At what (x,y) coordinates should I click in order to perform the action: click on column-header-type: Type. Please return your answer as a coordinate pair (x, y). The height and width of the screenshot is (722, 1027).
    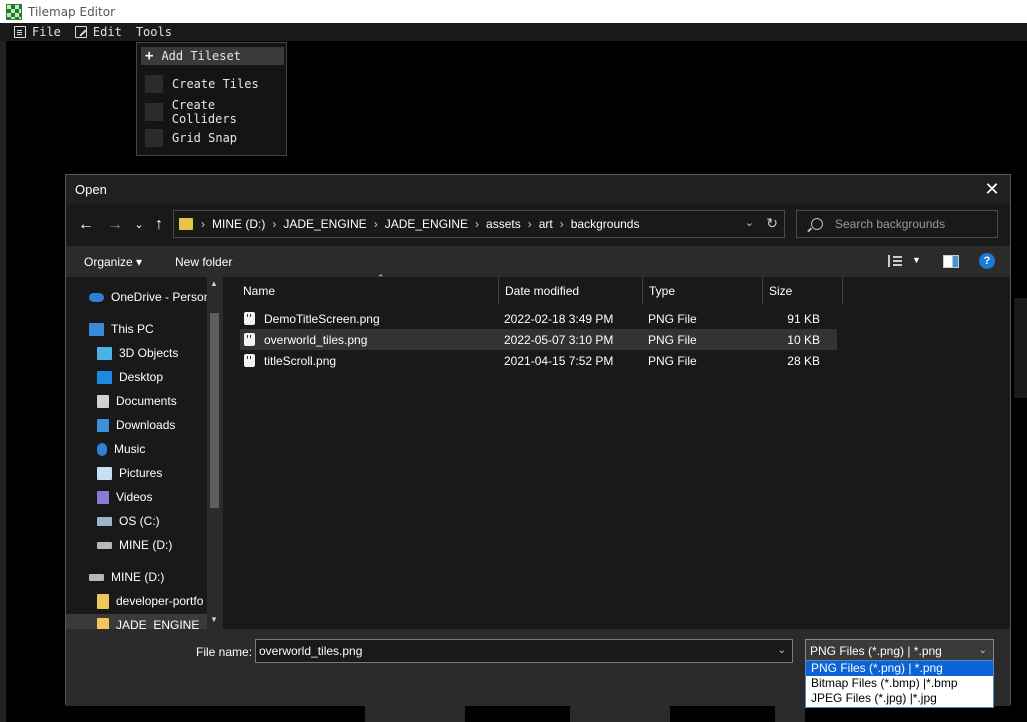
    Looking at the image, I should click on (703, 291).